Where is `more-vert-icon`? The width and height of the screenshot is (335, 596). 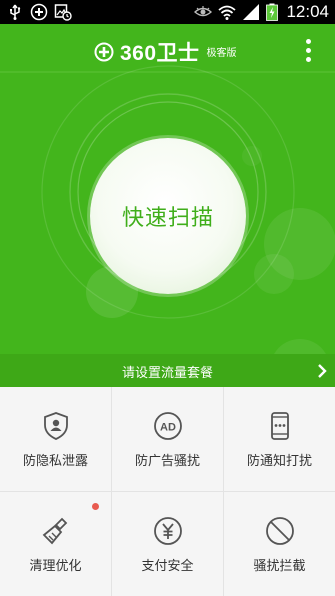
more-vert-icon is located at coordinates (308, 41).